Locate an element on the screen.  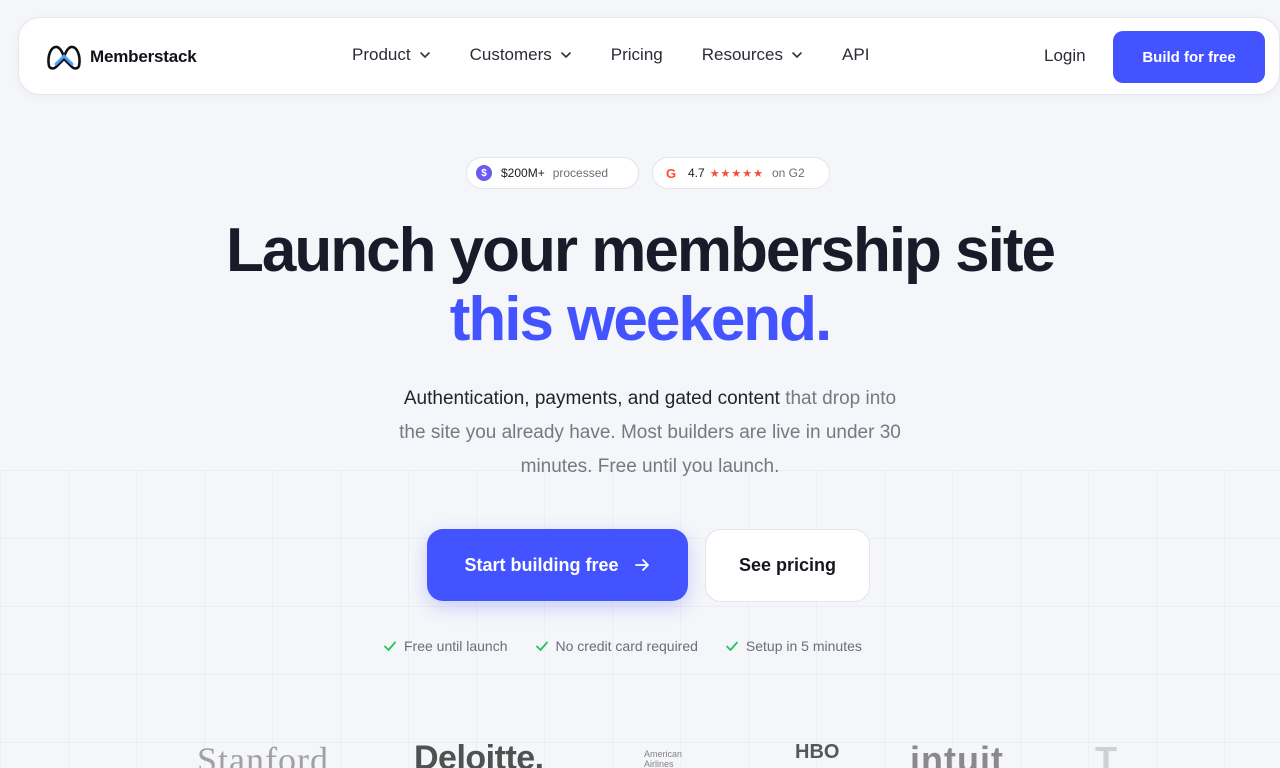
processed-badge: $ $200M+ processed is located at coordinates (552, 173).